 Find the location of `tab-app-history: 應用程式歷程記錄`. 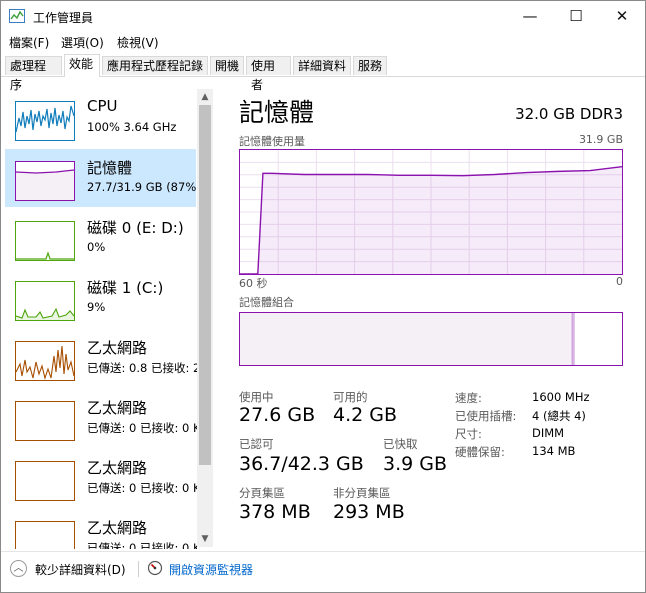

tab-app-history: 應用程式歷程記錄 is located at coordinates (155, 65).